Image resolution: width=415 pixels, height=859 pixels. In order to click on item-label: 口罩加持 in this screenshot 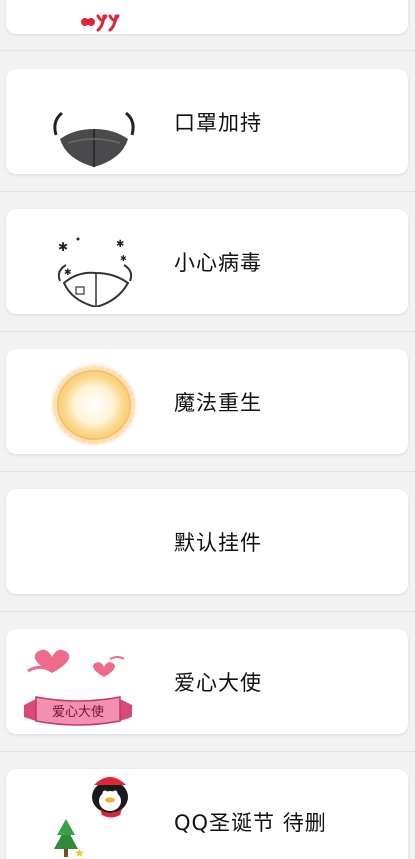, I will do `click(218, 122)`.